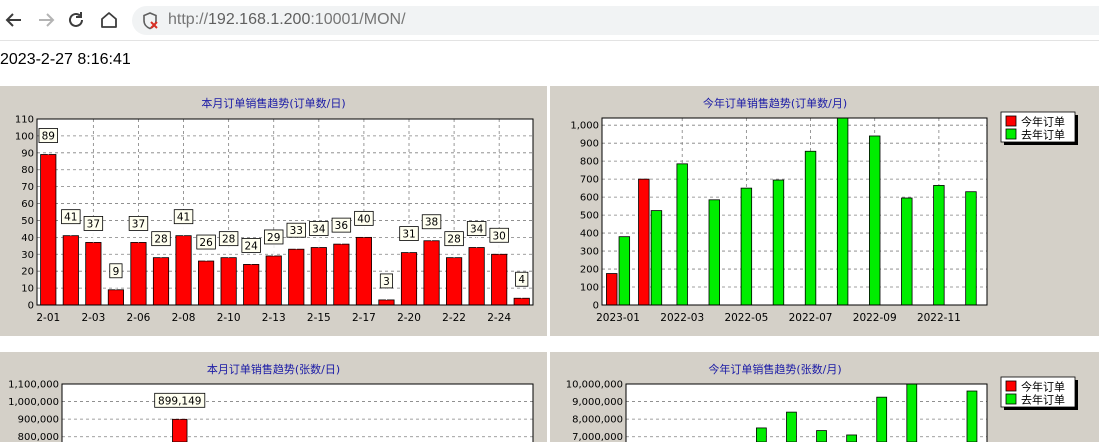 This screenshot has height=442, width=1099. I want to click on data-label: 41, so click(183, 218).